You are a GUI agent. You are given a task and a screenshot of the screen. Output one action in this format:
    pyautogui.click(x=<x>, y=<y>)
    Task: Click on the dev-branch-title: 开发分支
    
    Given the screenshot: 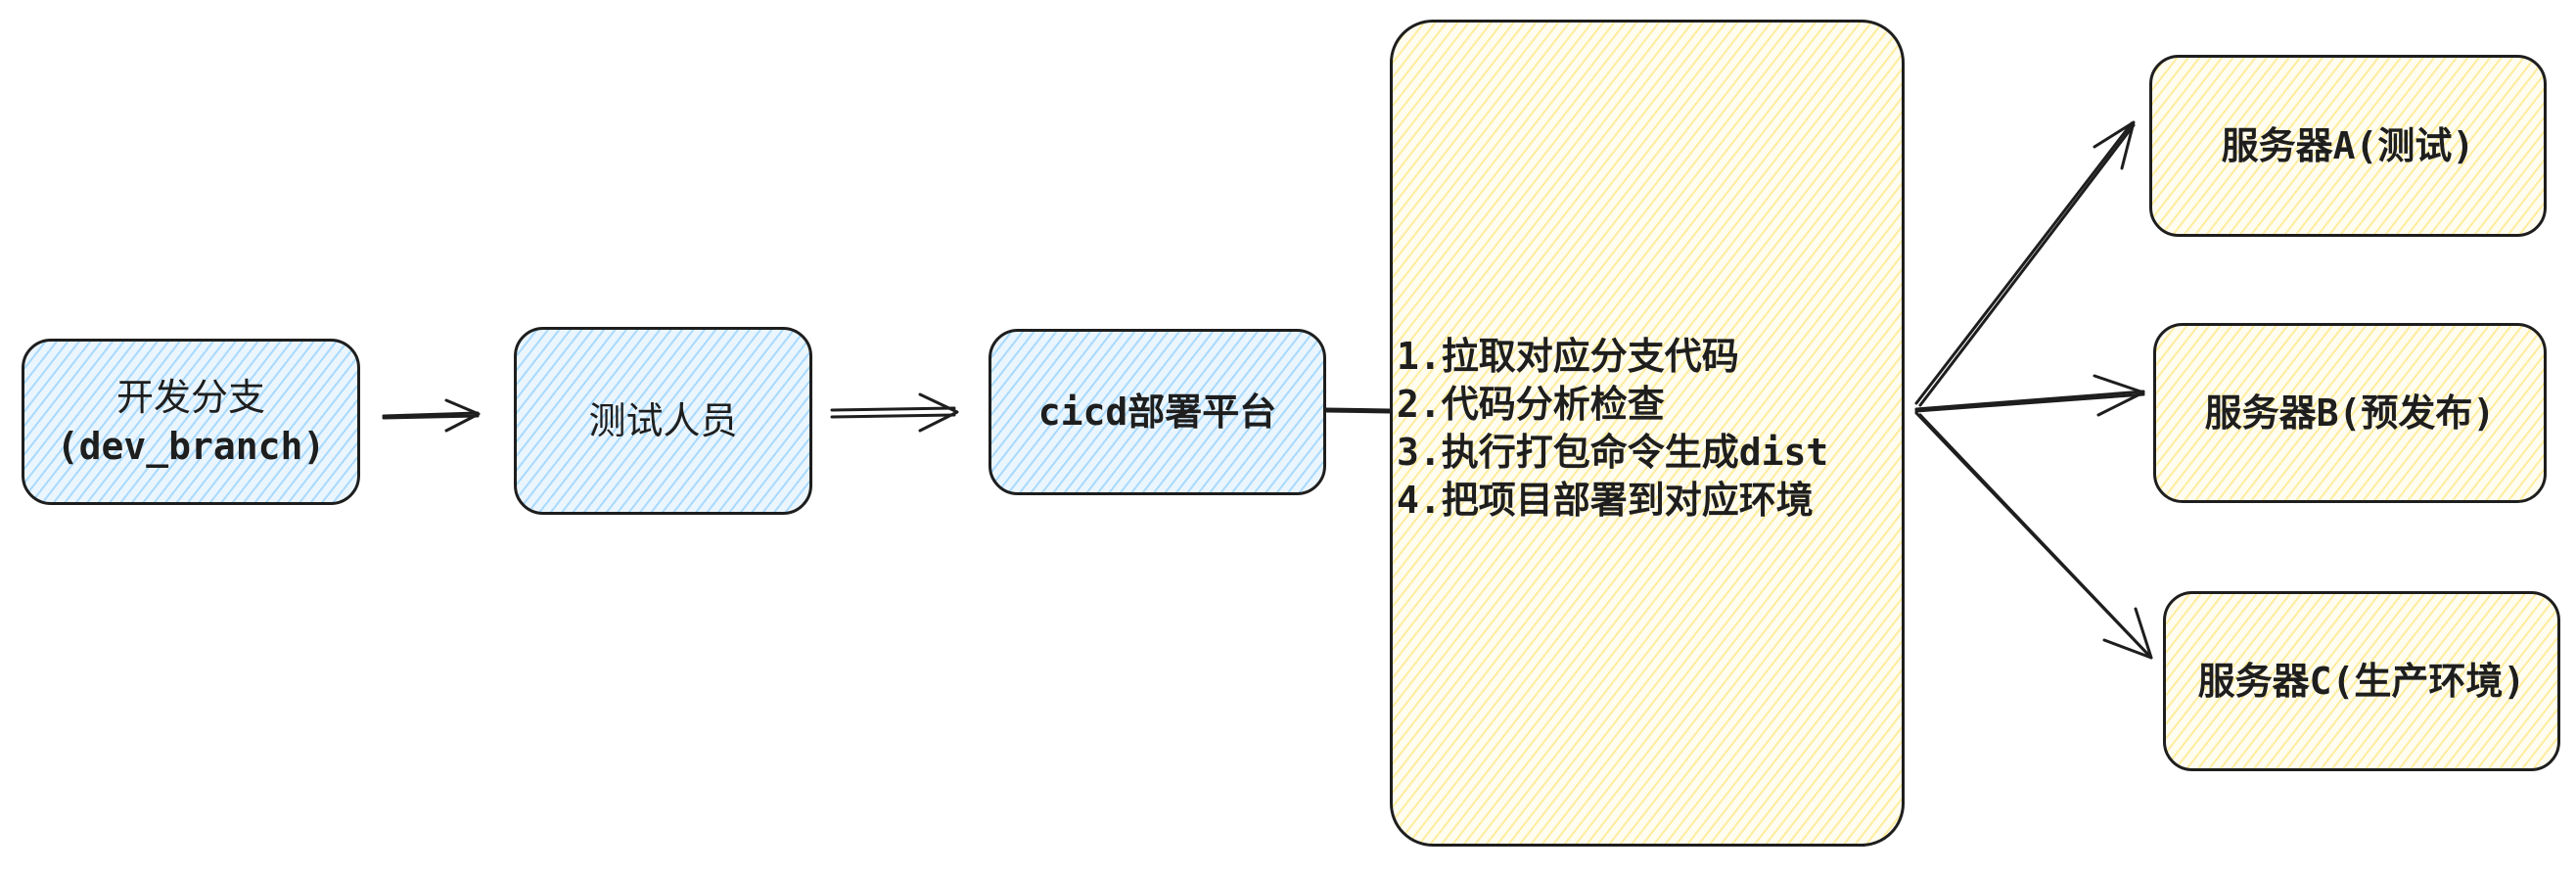 What is the action you would take?
    pyautogui.click(x=190, y=397)
    